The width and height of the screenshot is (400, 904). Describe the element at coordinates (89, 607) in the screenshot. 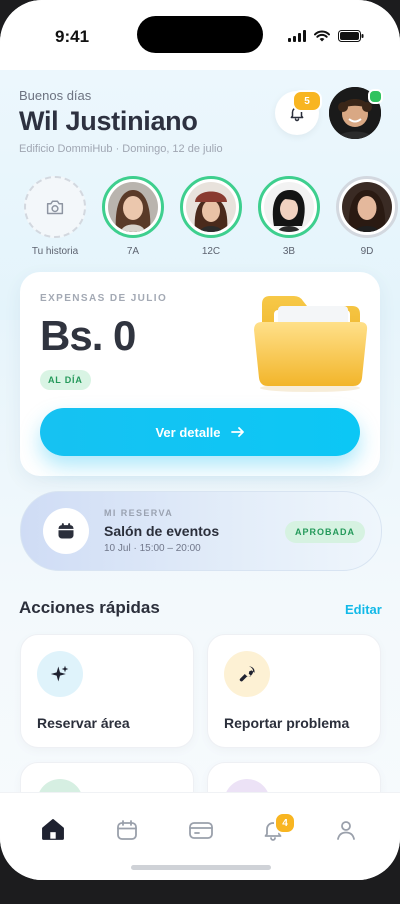

I see `quick-actions-title: Acciones rápidas` at that location.